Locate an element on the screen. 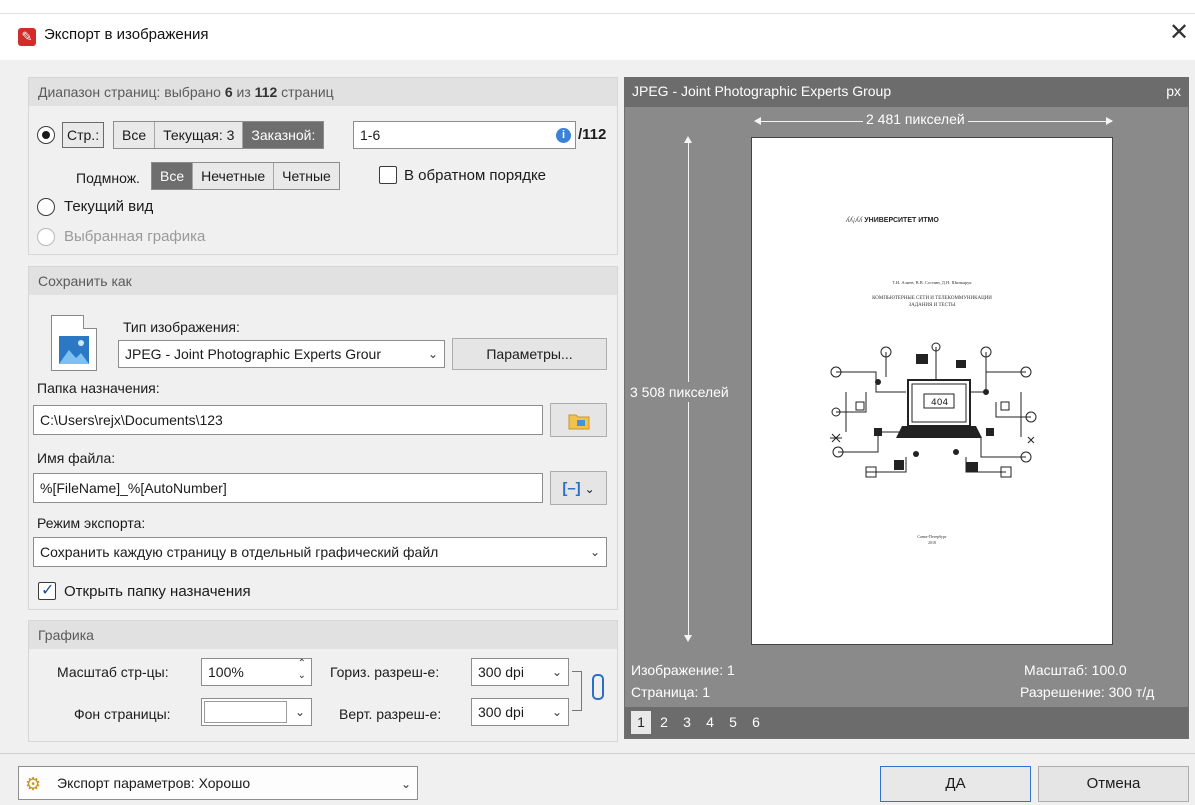 This screenshot has width=1195, height=805. range-selected-count: 6 is located at coordinates (228, 92).